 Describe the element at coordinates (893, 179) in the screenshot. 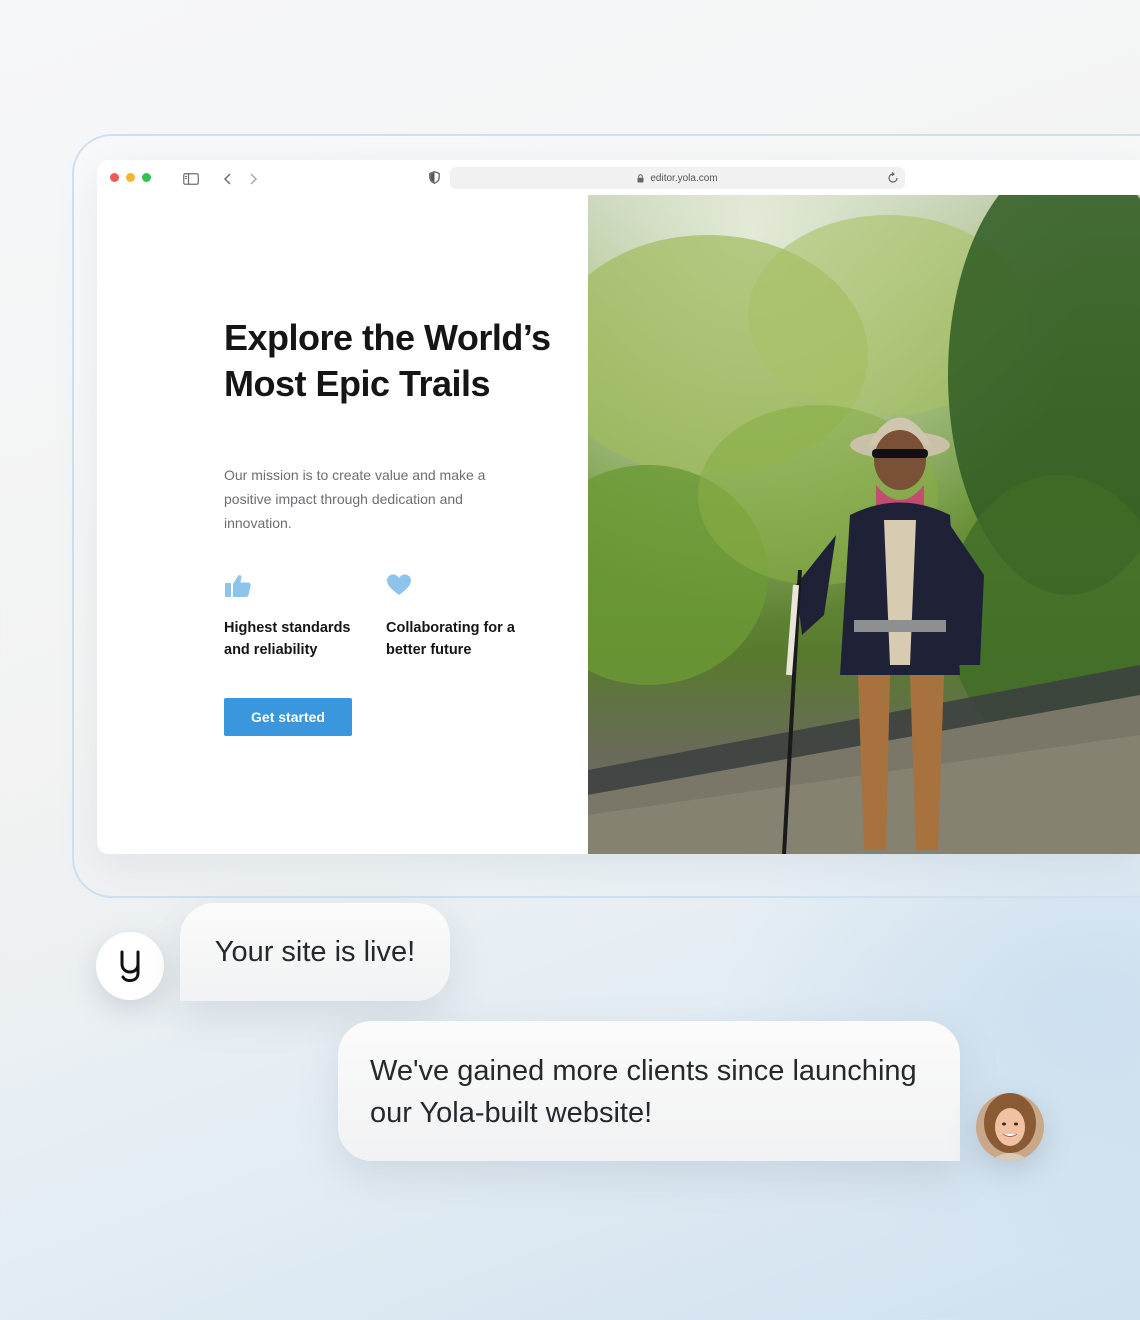

I see `reload-icon` at that location.